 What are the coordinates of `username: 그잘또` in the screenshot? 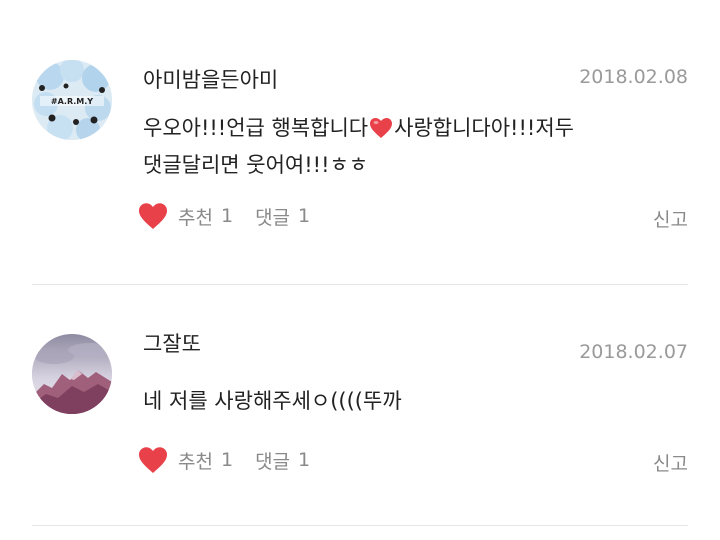 It's located at (172, 343).